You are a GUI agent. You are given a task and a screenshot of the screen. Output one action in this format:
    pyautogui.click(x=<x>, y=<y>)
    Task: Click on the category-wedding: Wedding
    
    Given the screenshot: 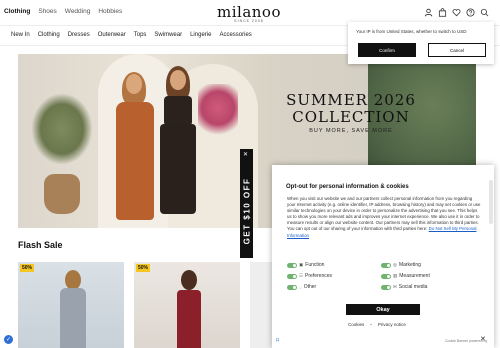 What is the action you would take?
    pyautogui.click(x=78, y=11)
    